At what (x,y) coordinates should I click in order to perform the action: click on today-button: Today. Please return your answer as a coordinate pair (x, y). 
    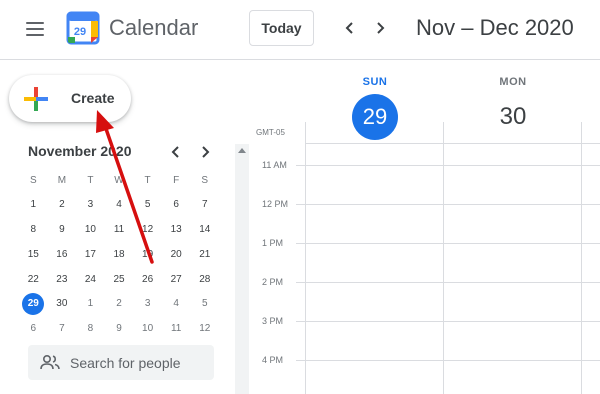
    Looking at the image, I should click on (281, 28).